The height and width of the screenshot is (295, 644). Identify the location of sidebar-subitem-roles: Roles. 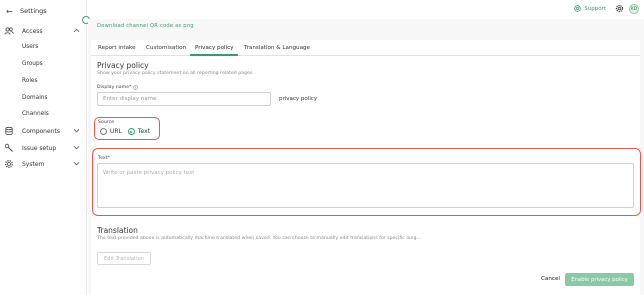
(30, 81).